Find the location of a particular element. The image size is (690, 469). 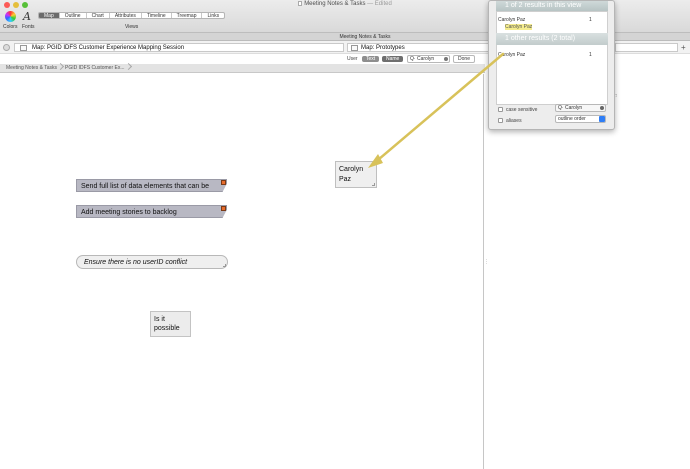

results-header: 1 of 2 results in this view is located at coordinates (552, 6).